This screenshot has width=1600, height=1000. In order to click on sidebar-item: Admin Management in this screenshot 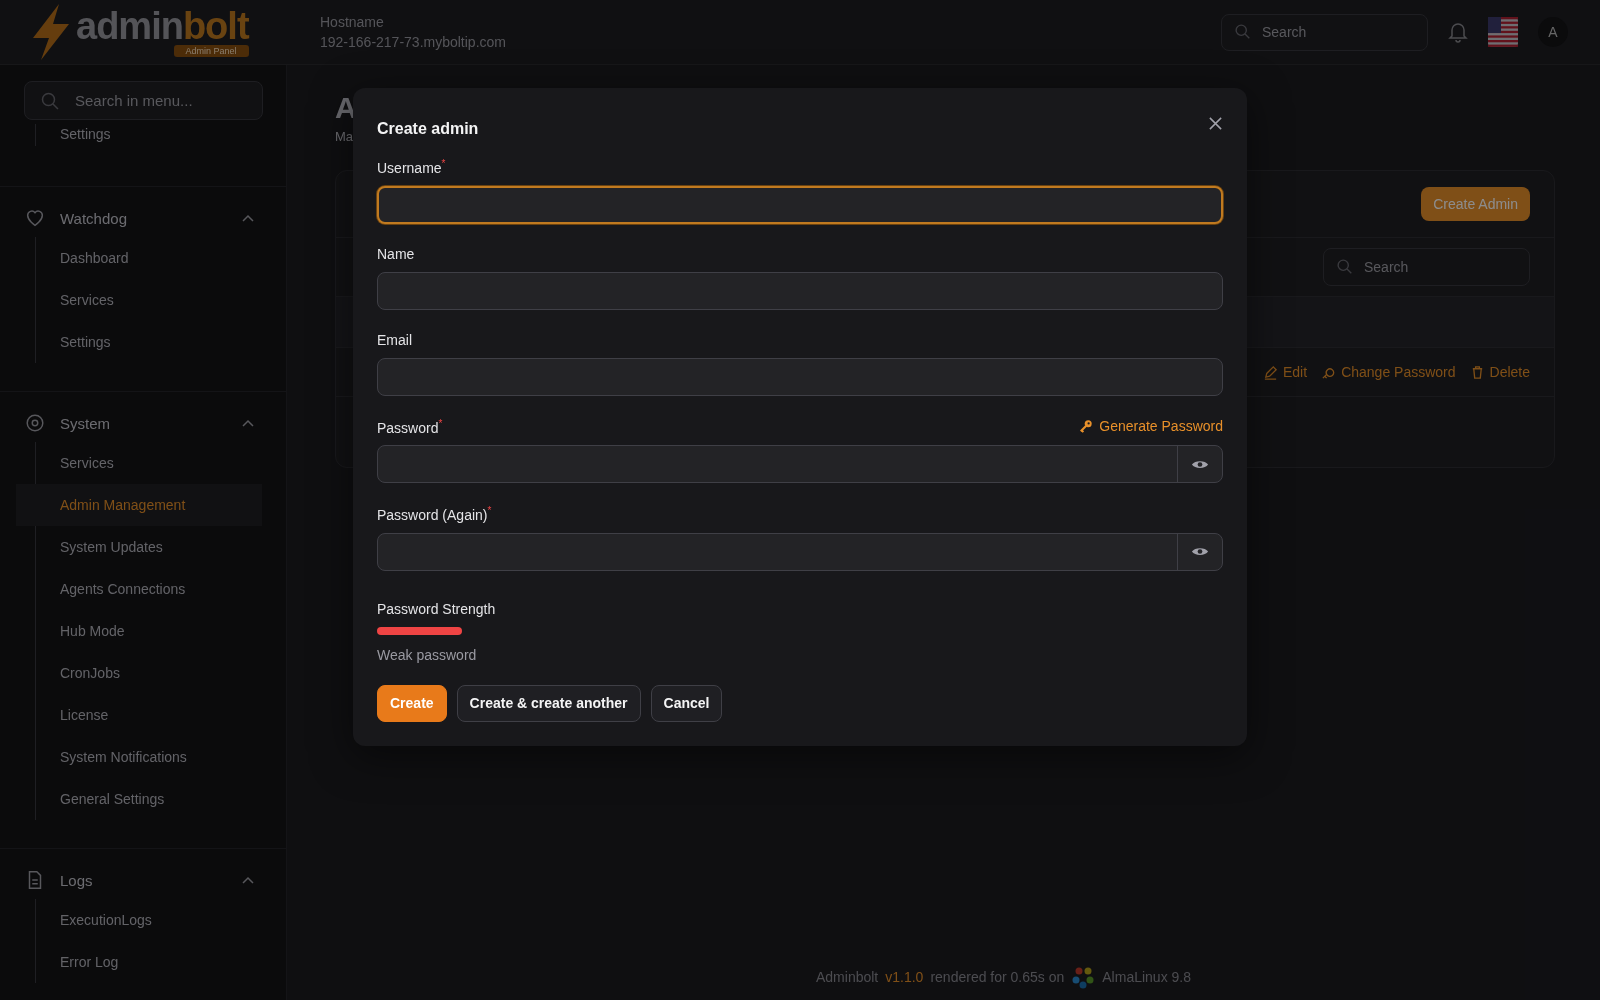, I will do `click(139, 505)`.